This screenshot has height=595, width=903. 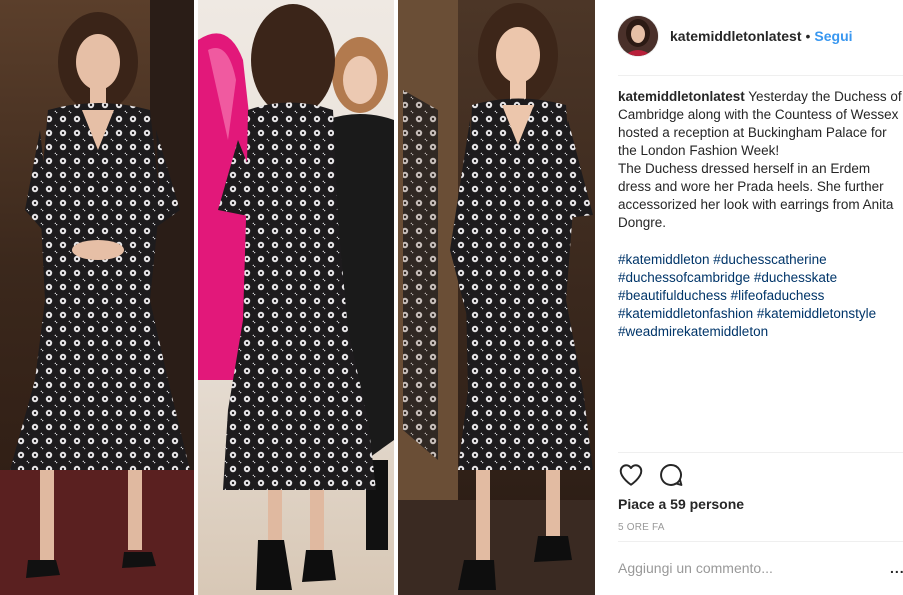 What do you see at coordinates (641, 527) in the screenshot?
I see `post-timestamp: 5 ORE FA` at bounding box center [641, 527].